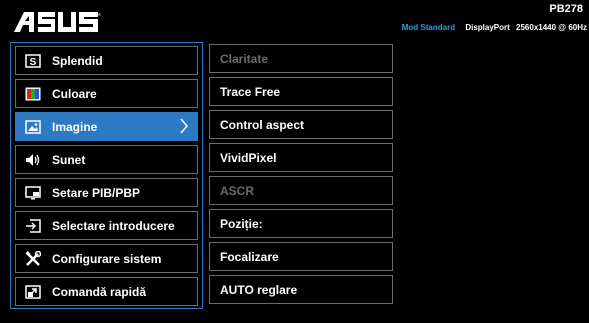 This screenshot has width=589, height=323. What do you see at coordinates (301, 223) in the screenshot?
I see `submenu-item-pozitie: Poziție:` at bounding box center [301, 223].